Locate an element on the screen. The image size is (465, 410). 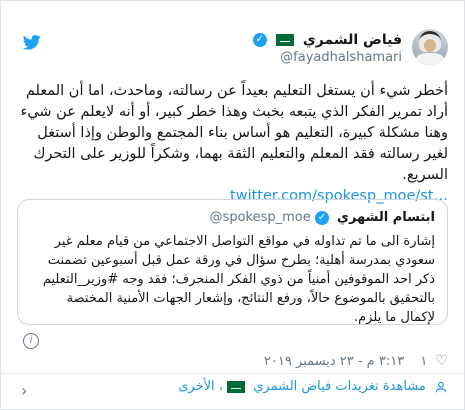
quote-header: ابتسام الشهري ✓ @spokesp_moe is located at coordinates (322, 217).